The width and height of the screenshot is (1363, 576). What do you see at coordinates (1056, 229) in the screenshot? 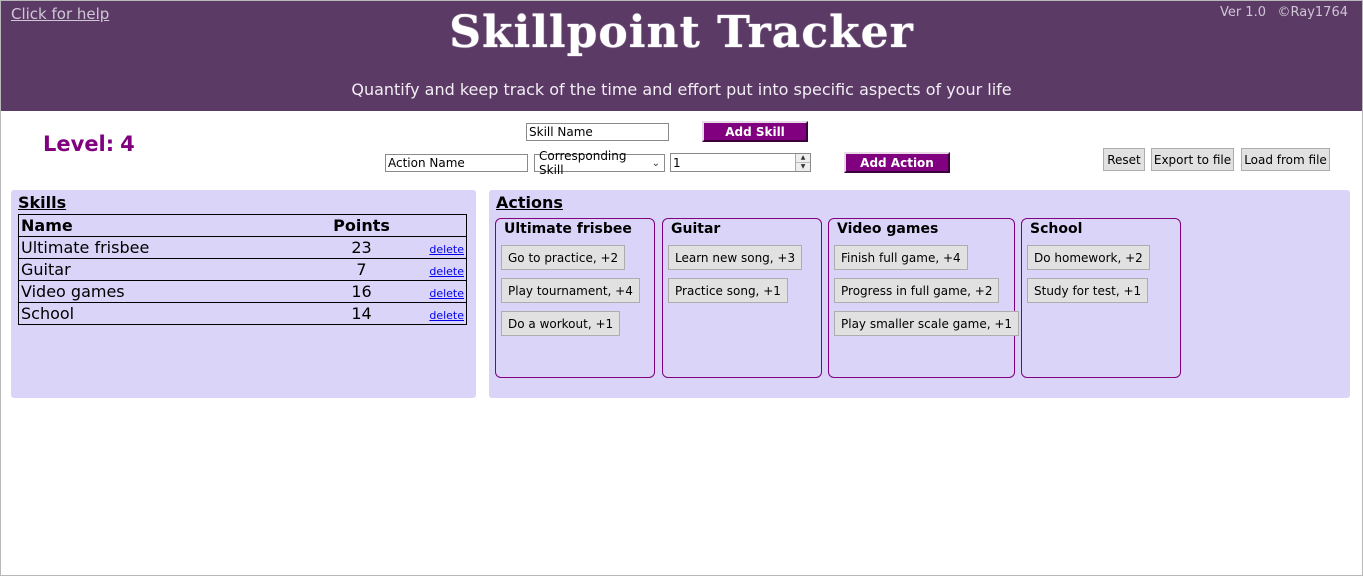
I see `action-group-title: School` at bounding box center [1056, 229].